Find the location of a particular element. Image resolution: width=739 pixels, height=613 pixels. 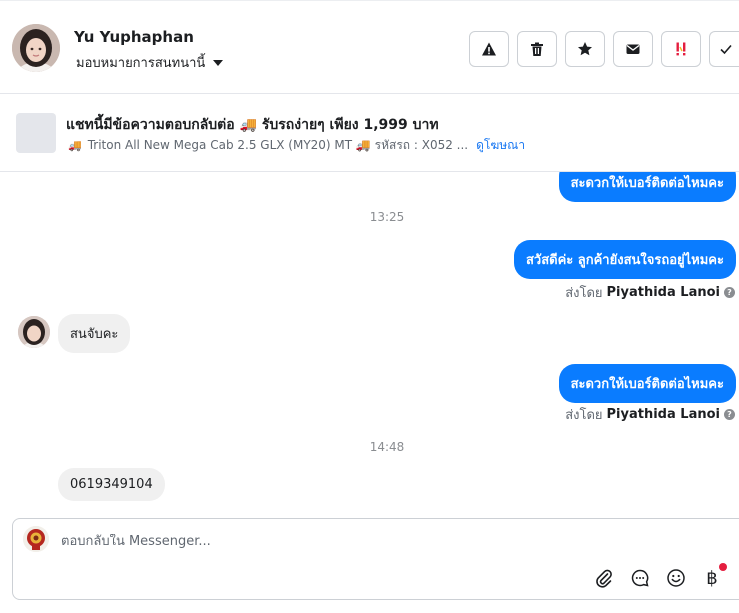

delete-button is located at coordinates (537, 49).